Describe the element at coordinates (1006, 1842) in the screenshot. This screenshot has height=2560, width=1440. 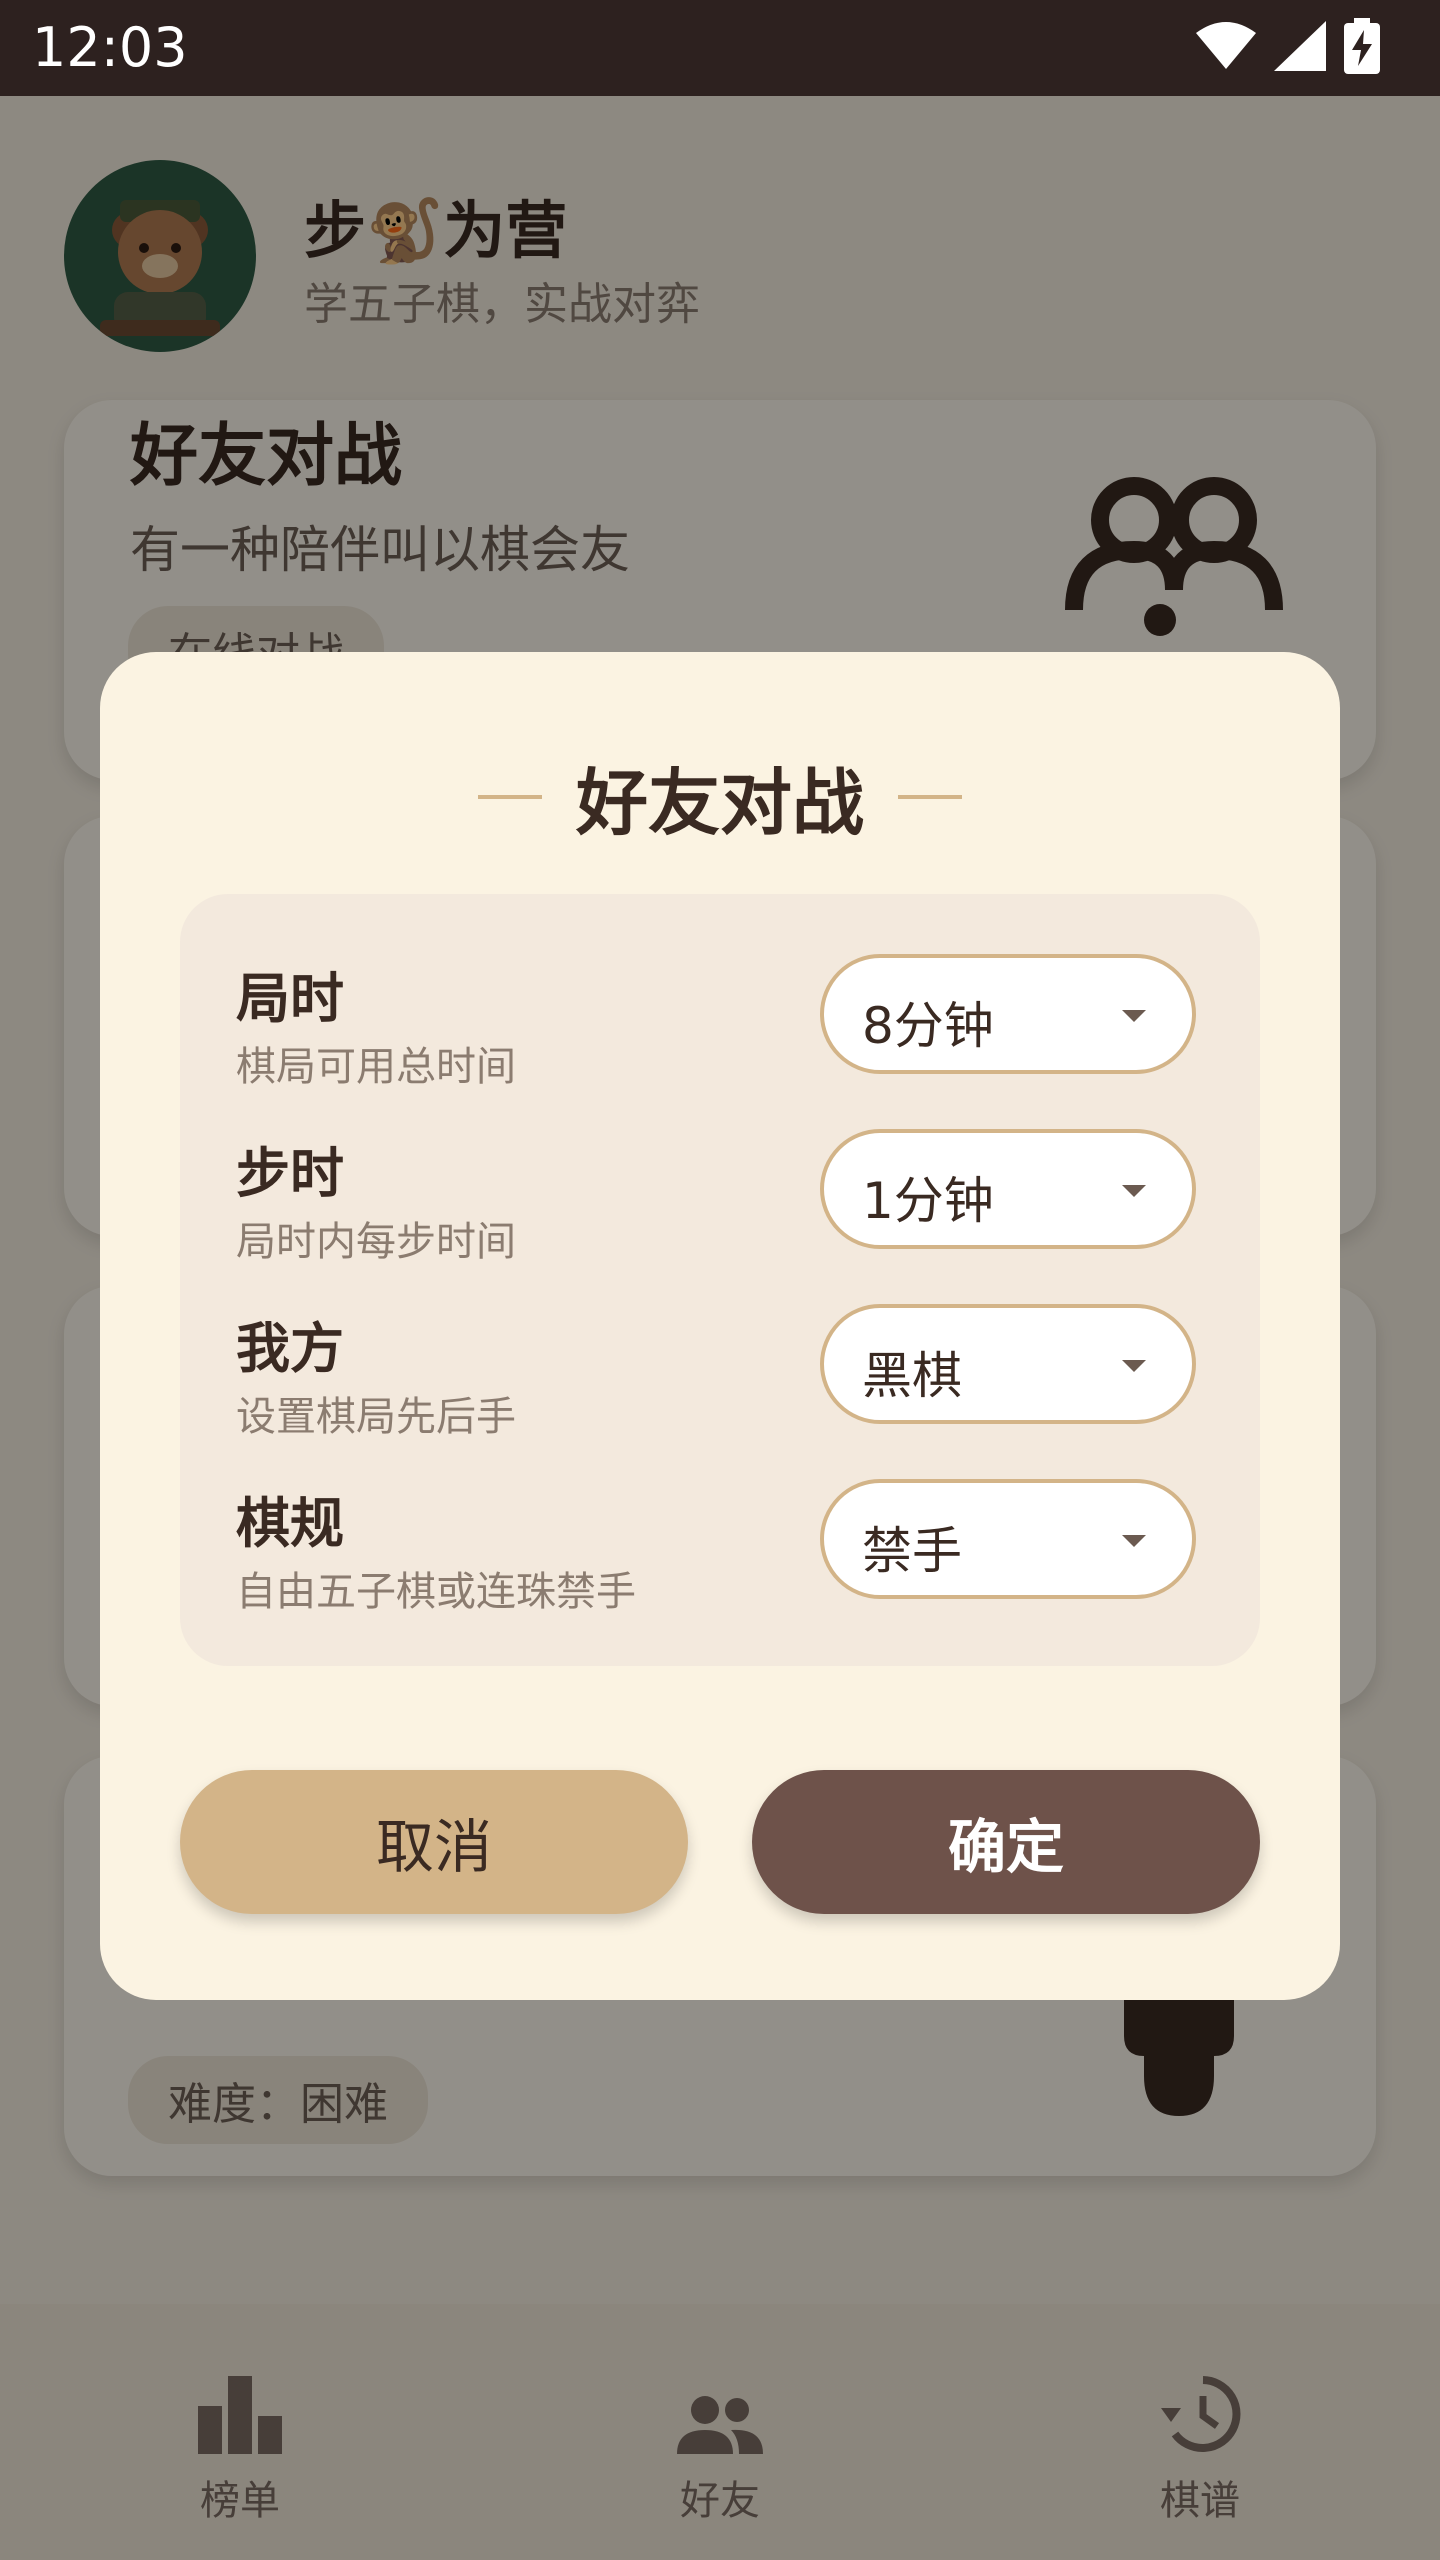
I see `confirm-button: 确定` at that location.